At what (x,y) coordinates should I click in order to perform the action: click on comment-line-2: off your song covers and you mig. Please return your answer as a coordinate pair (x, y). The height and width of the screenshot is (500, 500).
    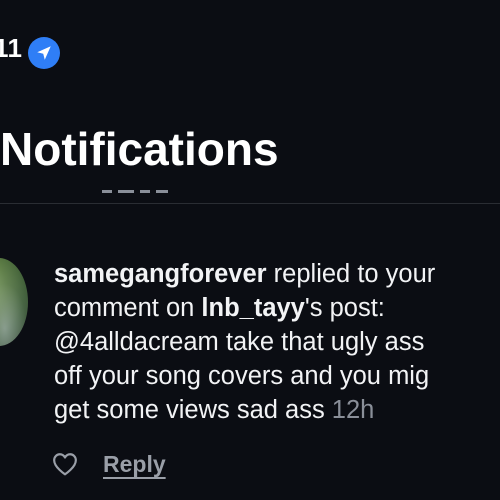
    Looking at the image, I should click on (242, 376).